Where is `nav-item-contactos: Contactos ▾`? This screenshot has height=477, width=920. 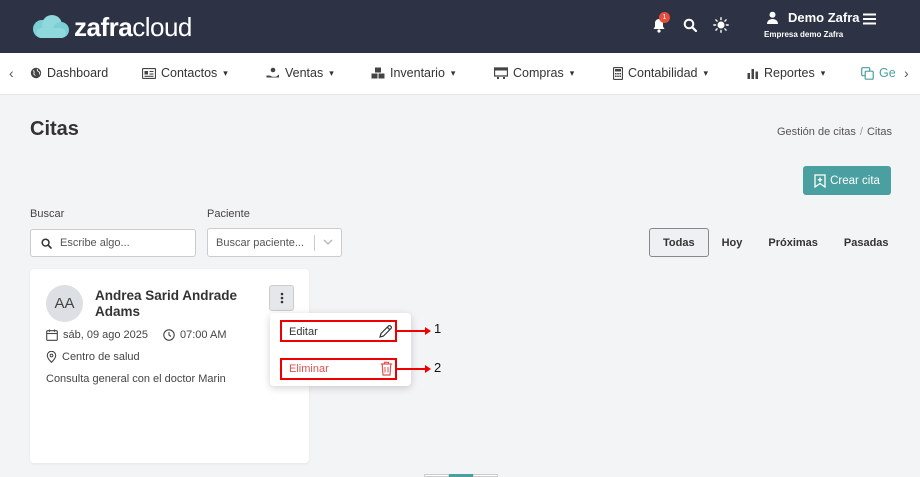 nav-item-contactos: Contactos ▾ is located at coordinates (185, 73).